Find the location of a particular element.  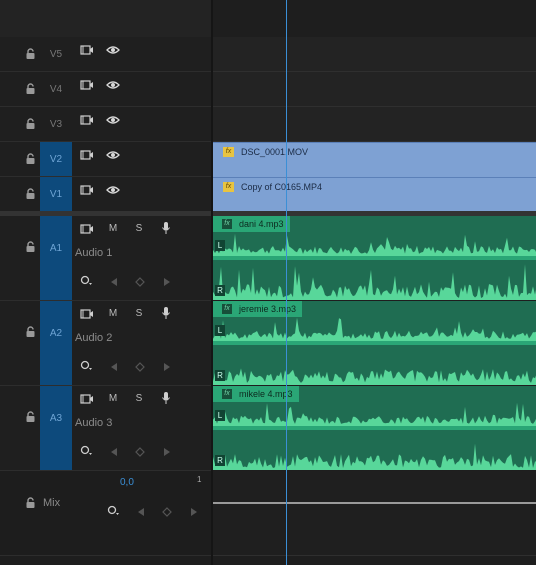

video-clip: fx Copy of C0165.MP4 is located at coordinates (374, 194).